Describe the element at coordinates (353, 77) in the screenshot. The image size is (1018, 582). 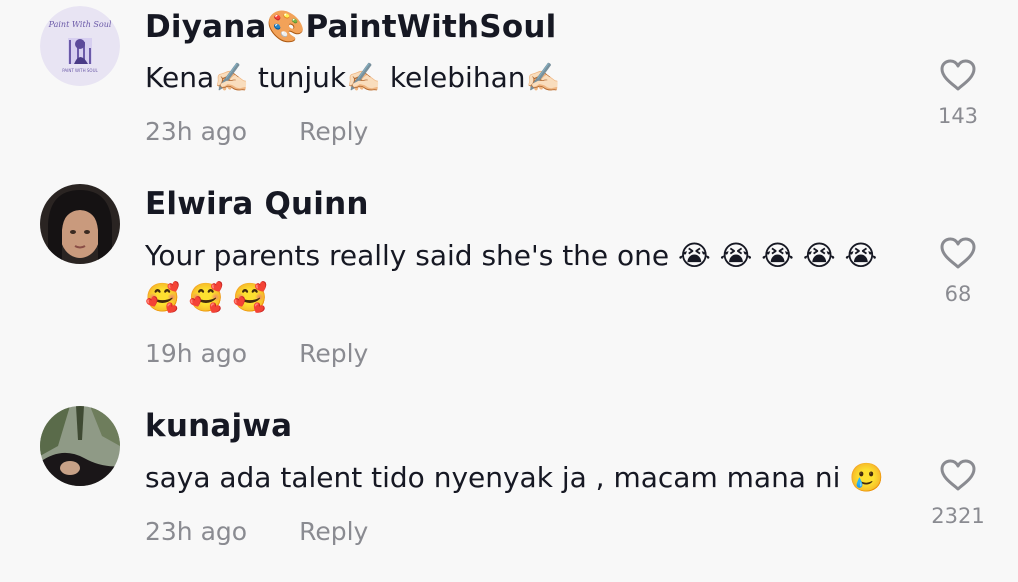
I see `comment-text: Kena✍🏻 tunjuk✍🏻 kelebihan✍🏻` at that location.